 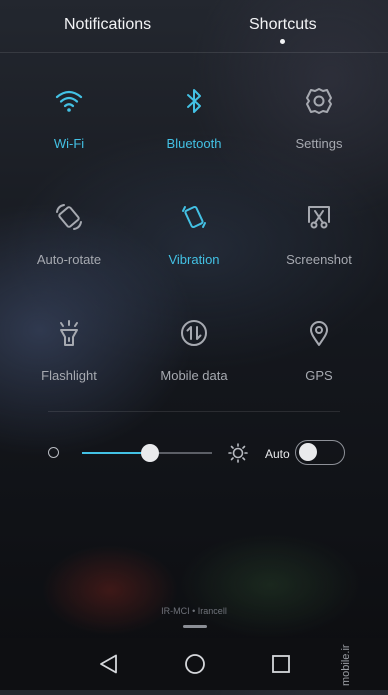 I want to click on shortcut-label: Wi-Fi, so click(x=69, y=143).